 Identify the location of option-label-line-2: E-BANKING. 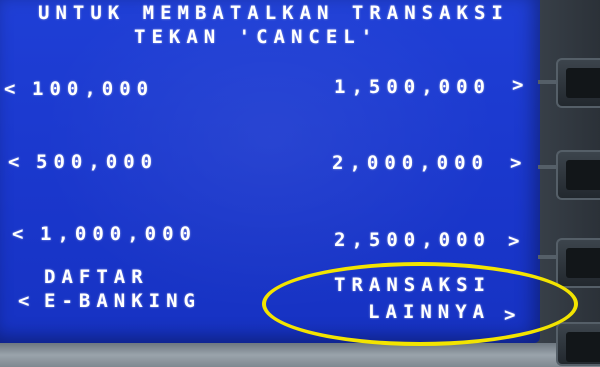
(122, 301).